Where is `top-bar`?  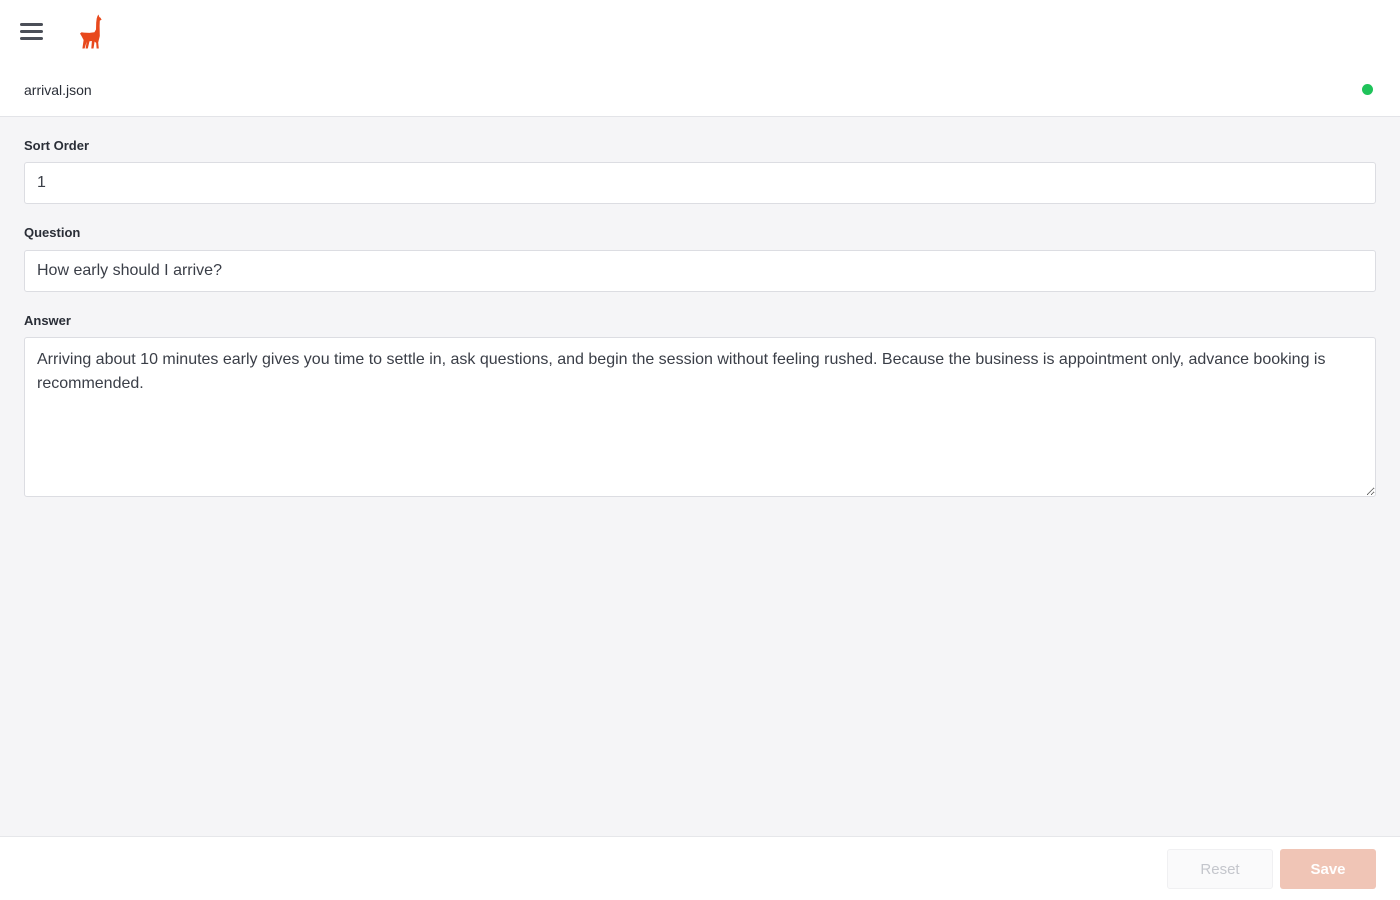 top-bar is located at coordinates (700, 32).